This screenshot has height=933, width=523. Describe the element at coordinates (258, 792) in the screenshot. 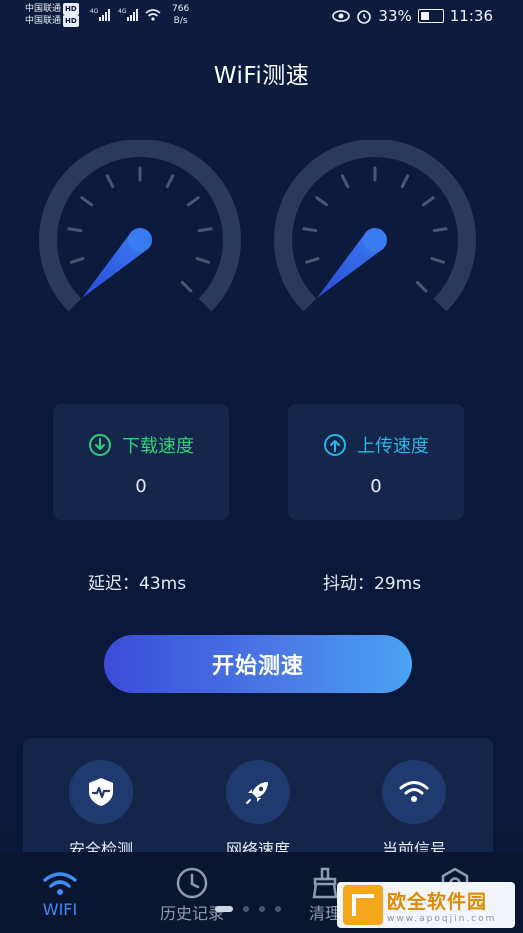

I see `rocket-icon` at that location.